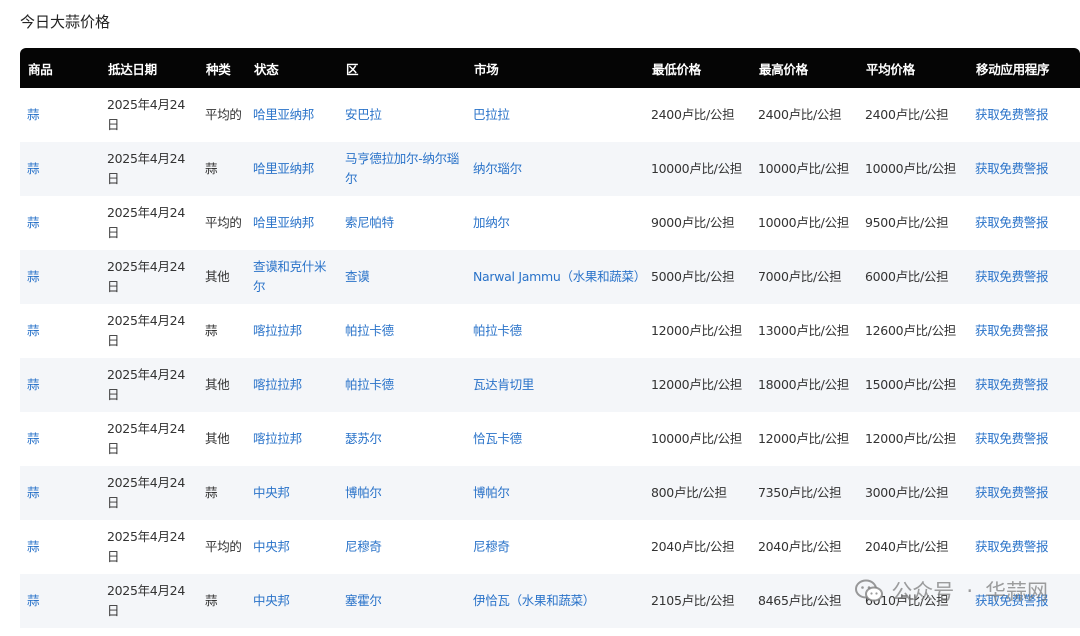 The height and width of the screenshot is (636, 1080). I want to click on cell-market: 纳尔瑙尔, so click(555, 169).